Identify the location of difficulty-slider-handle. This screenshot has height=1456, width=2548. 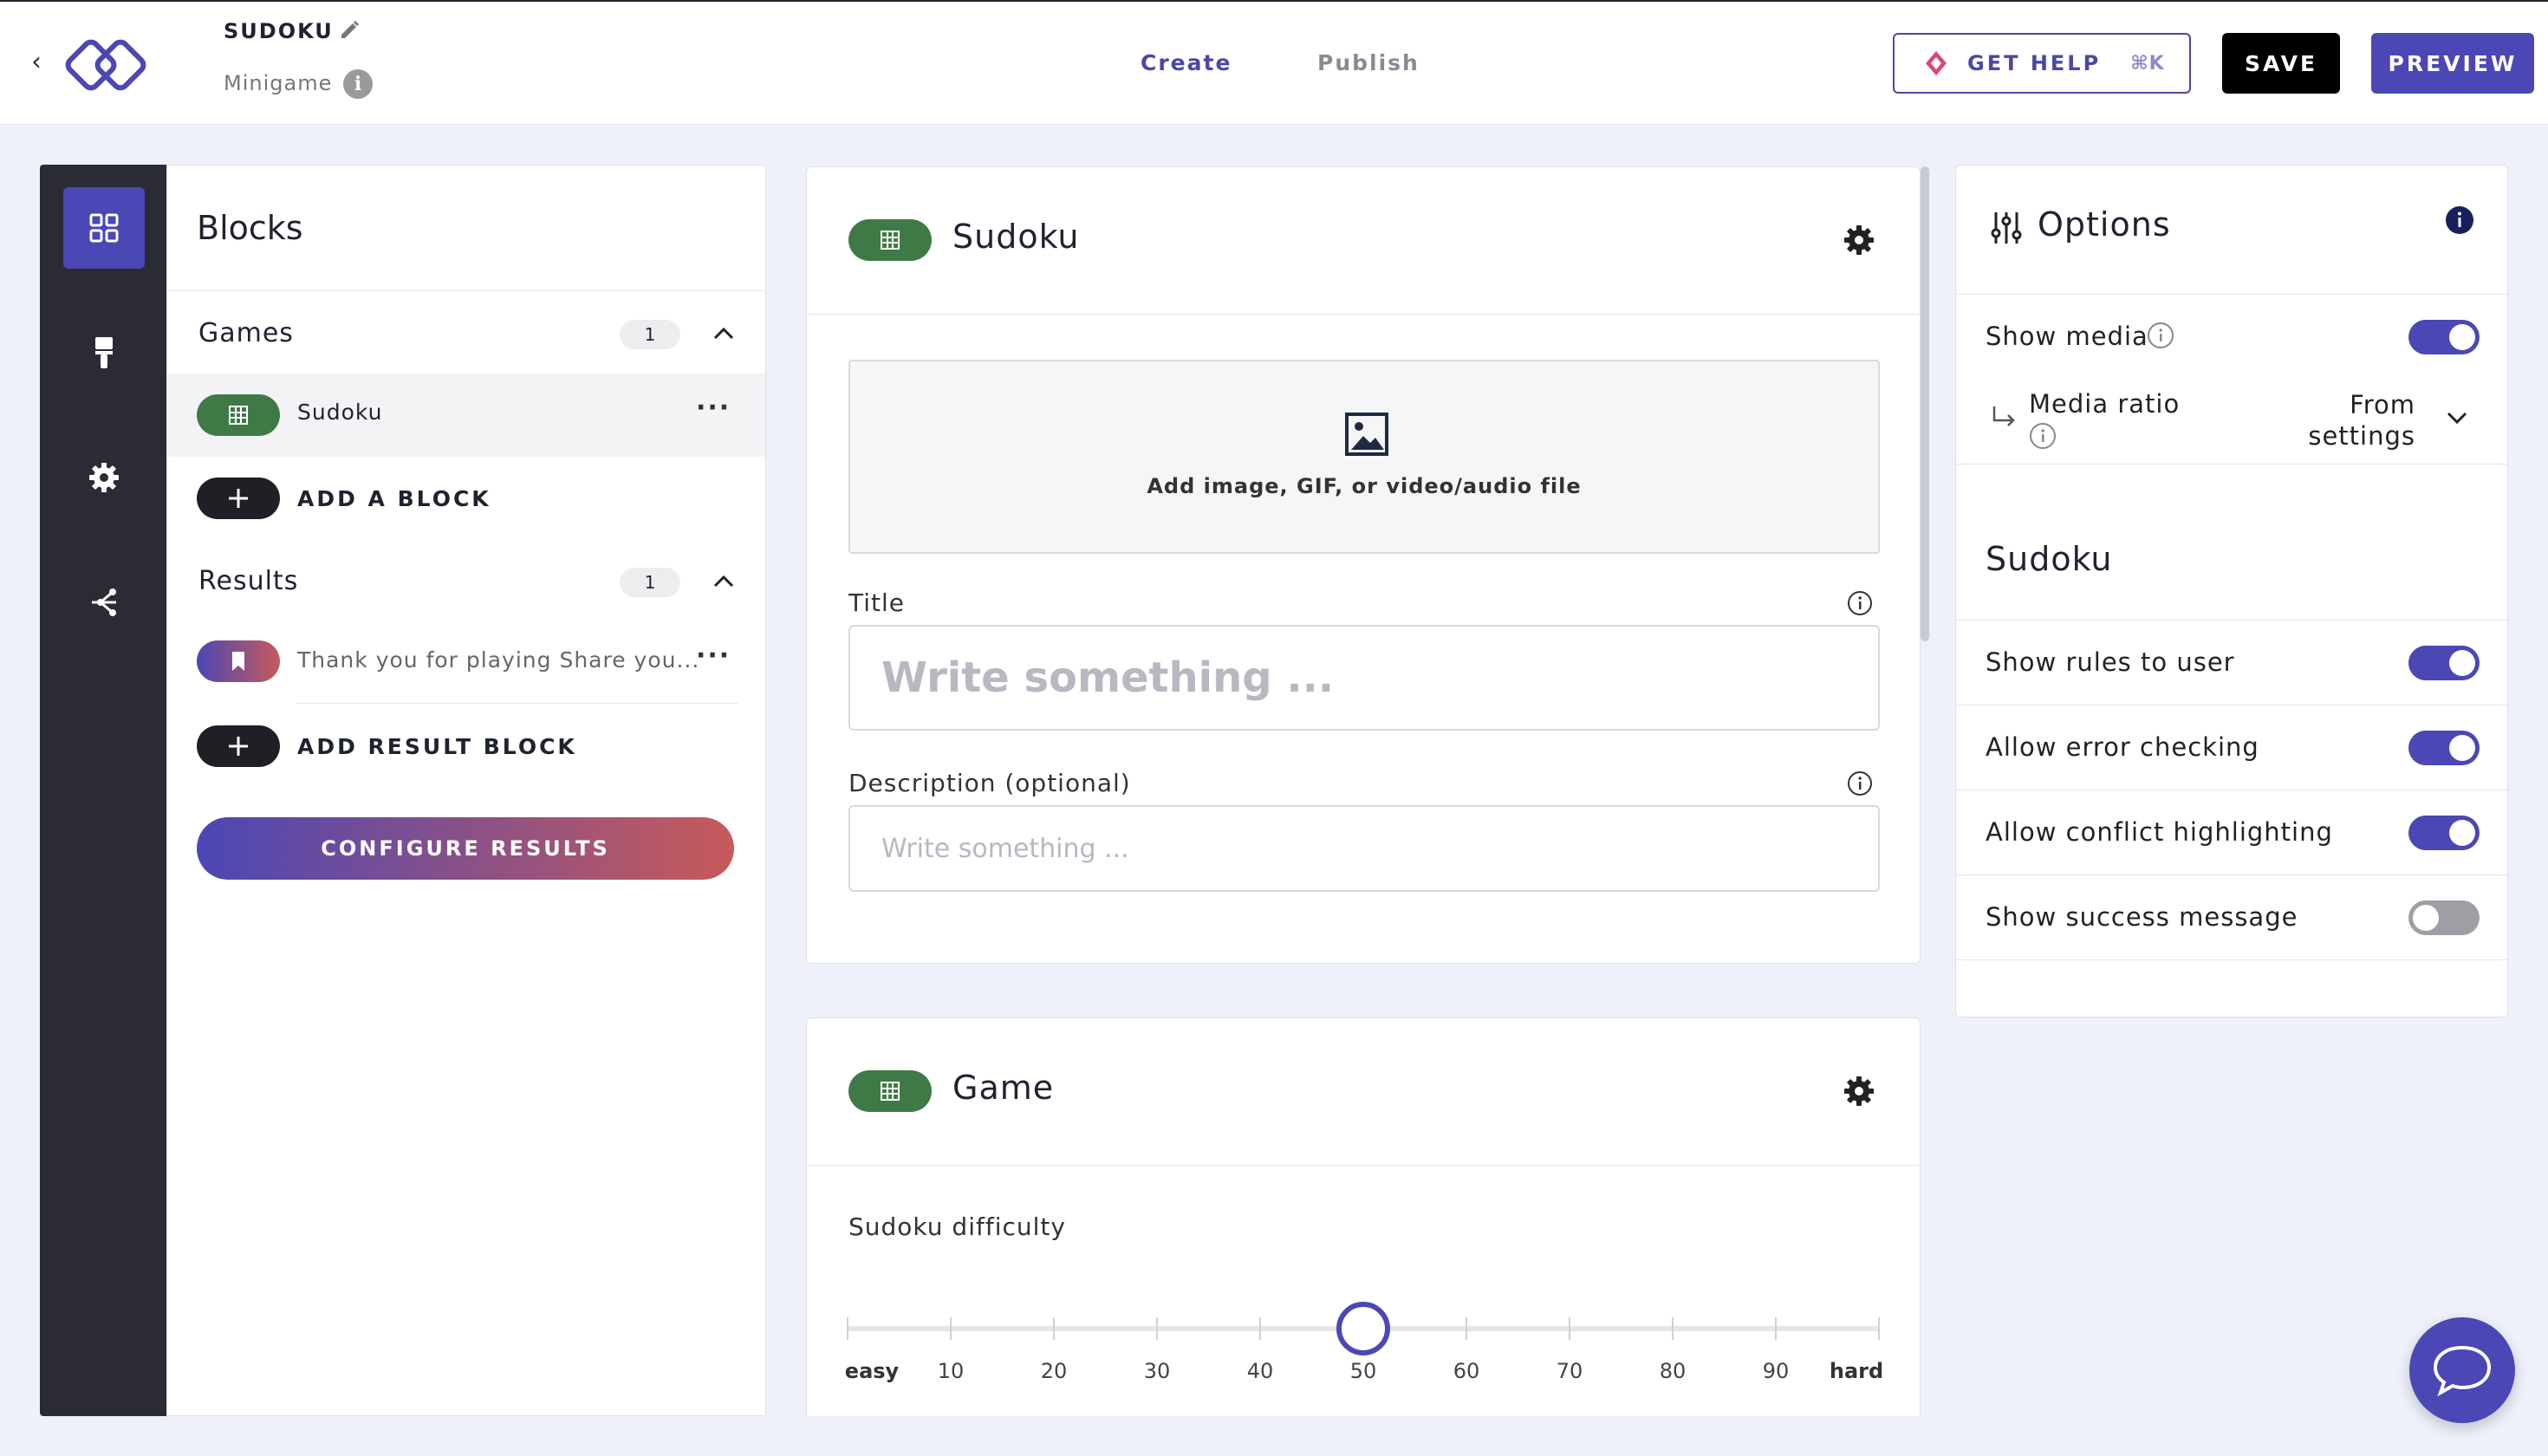
(1363, 1328).